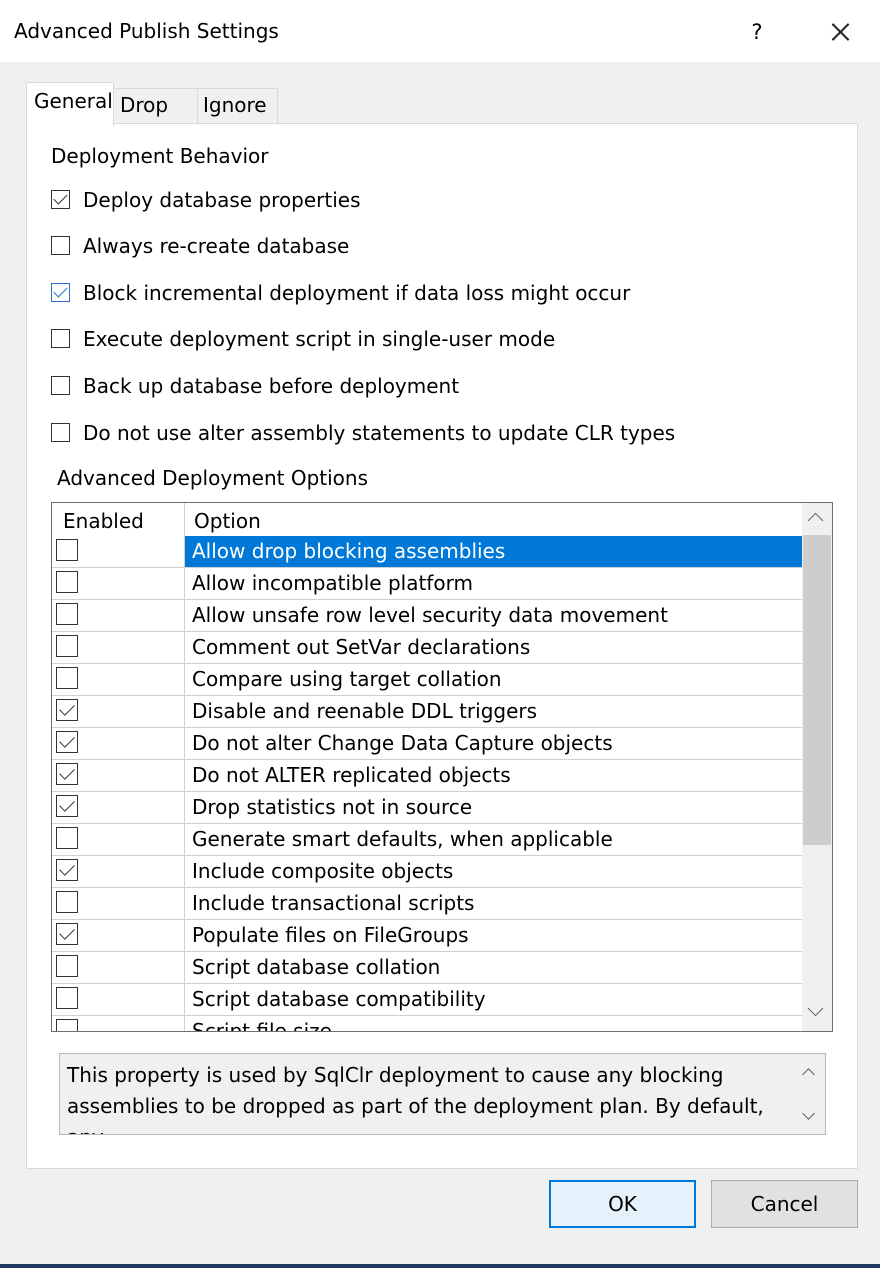 The height and width of the screenshot is (1268, 880). What do you see at coordinates (323, 871) in the screenshot?
I see `option-name: Include composite objects` at bounding box center [323, 871].